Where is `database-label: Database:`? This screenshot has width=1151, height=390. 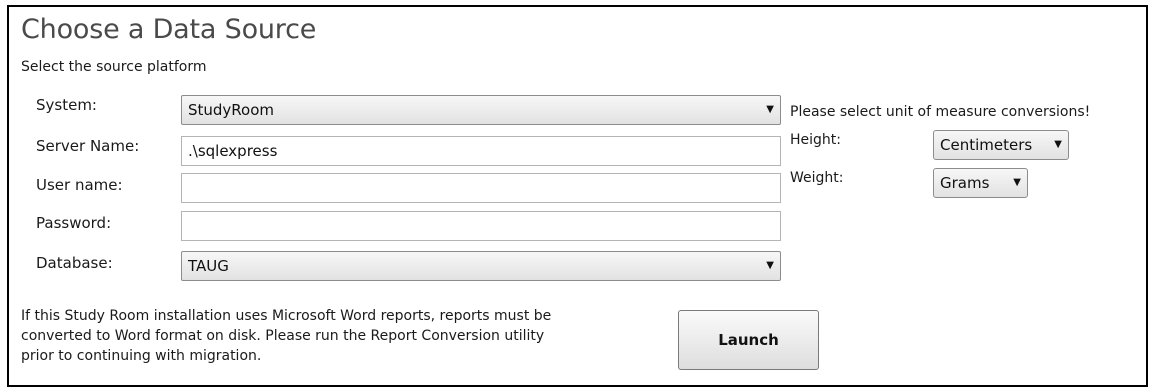 database-label: Database: is located at coordinates (74, 263).